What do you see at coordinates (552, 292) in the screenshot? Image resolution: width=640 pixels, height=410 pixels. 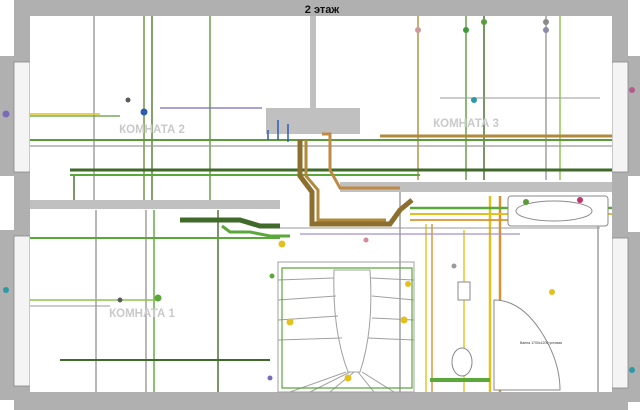 I see `device-bath-yellow` at bounding box center [552, 292].